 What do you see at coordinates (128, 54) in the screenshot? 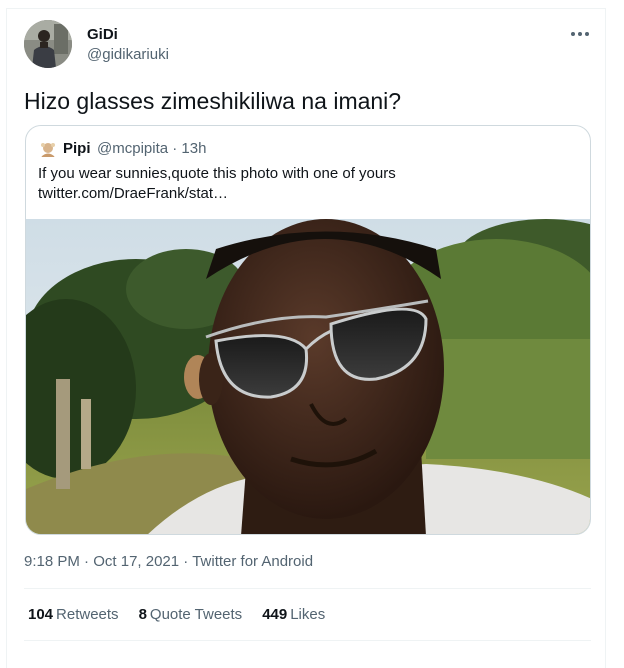
I see `author-handle: @gidikariuki` at bounding box center [128, 54].